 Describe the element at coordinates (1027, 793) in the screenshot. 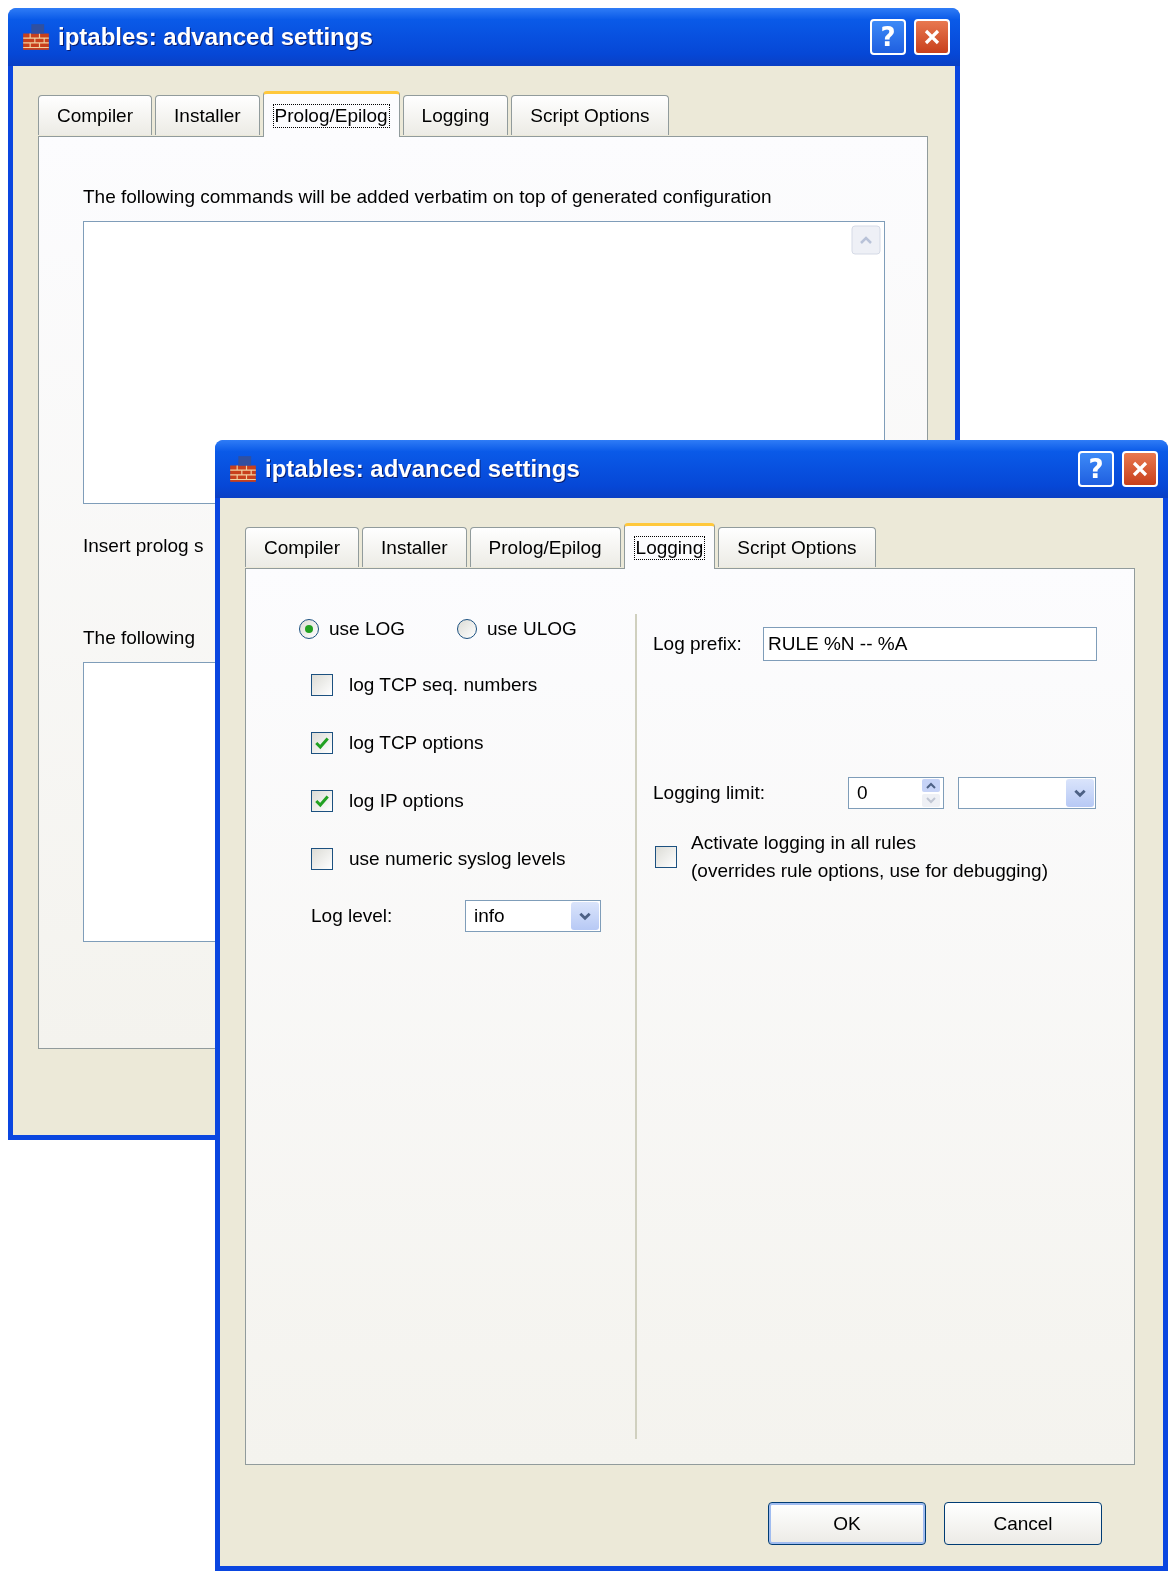

I see `limit-unit-dropdown` at that location.